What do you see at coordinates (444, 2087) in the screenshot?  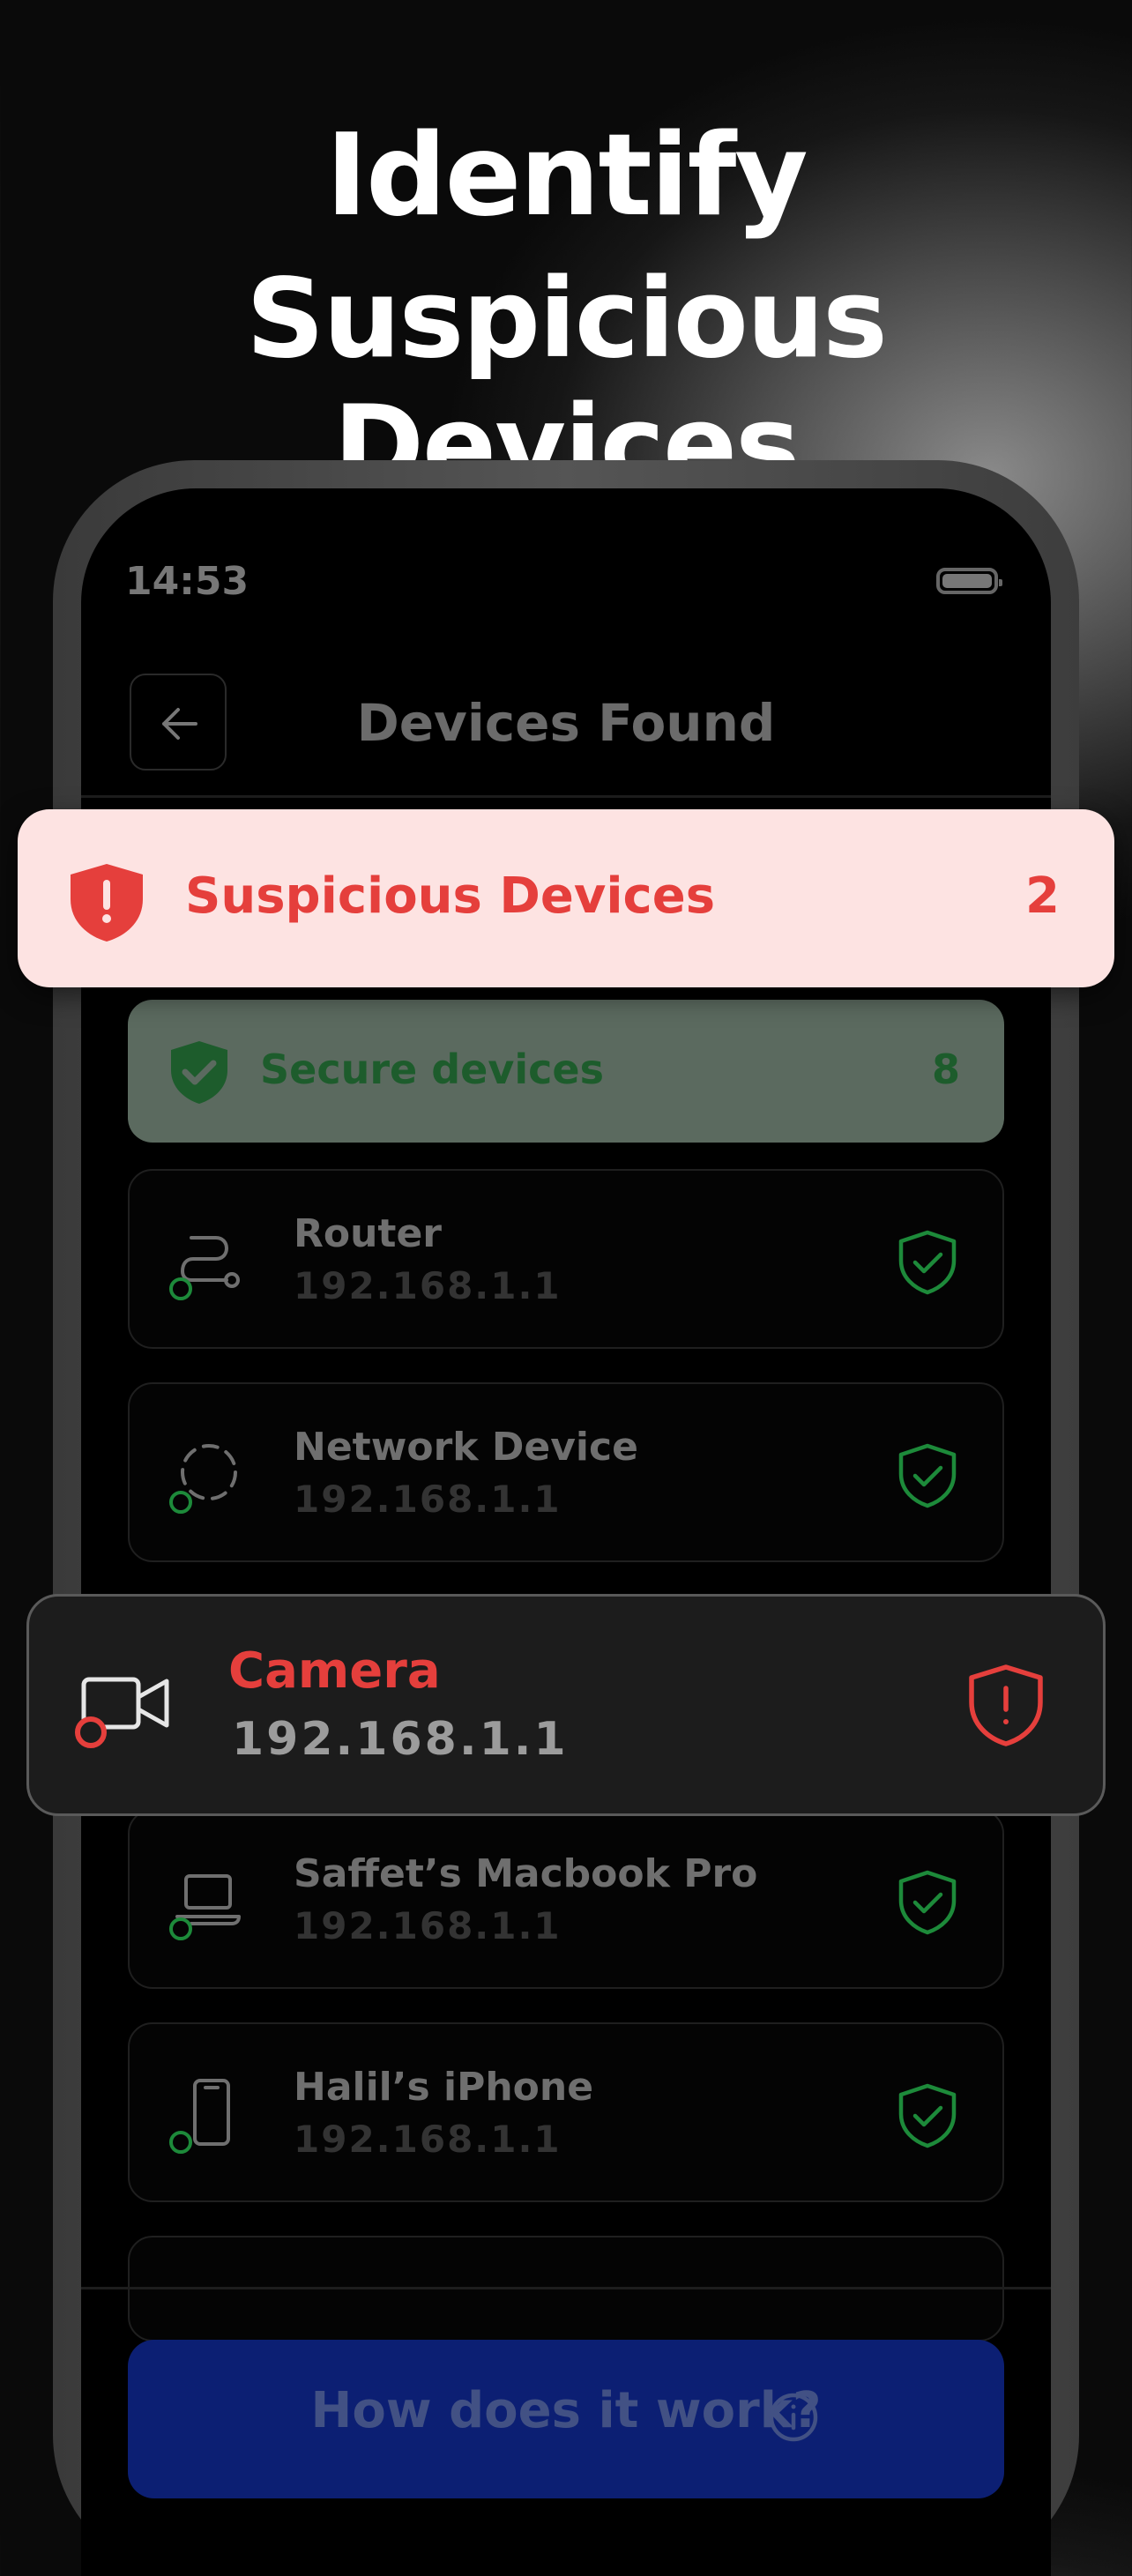 I see `device-name: Halil’s iPhone` at bounding box center [444, 2087].